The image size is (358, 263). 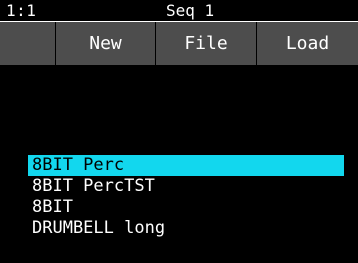 I want to click on load-button: Load, so click(x=307, y=43).